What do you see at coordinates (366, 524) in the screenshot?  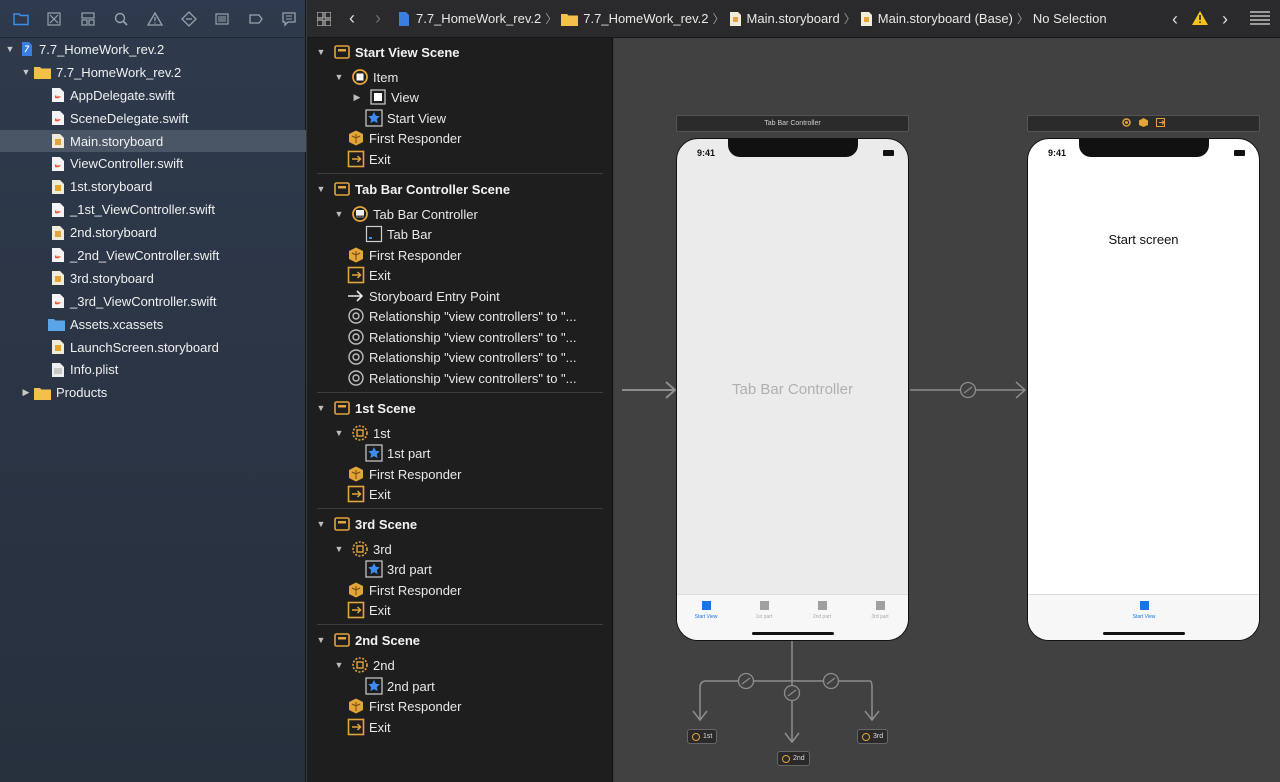 I see `outline-3rd-scene: ▼ 3rd Scene` at bounding box center [366, 524].